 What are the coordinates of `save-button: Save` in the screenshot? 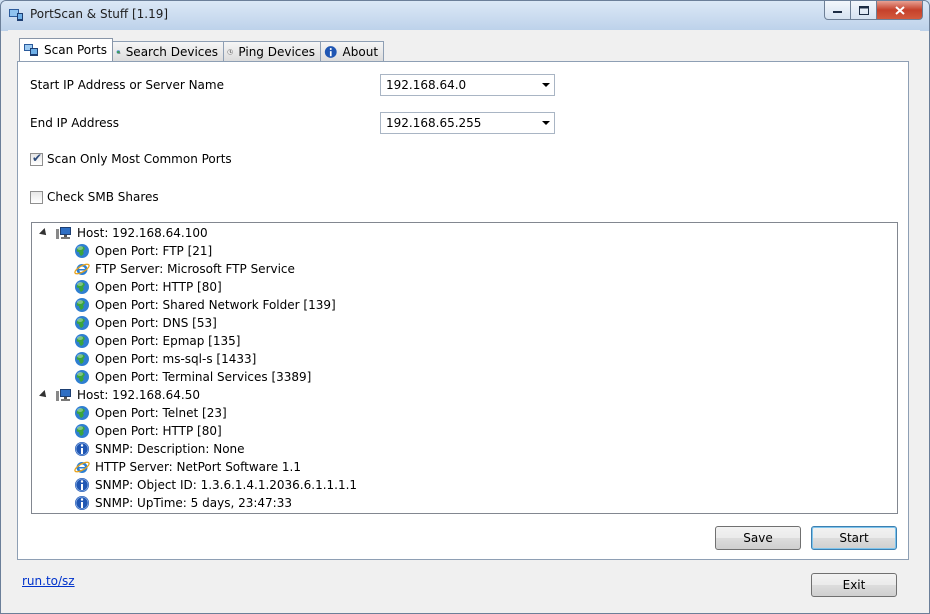 It's located at (758, 538).